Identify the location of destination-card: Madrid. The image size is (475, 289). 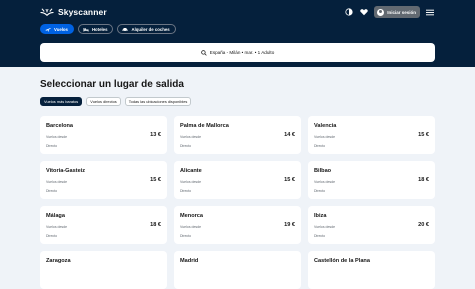
(237, 270).